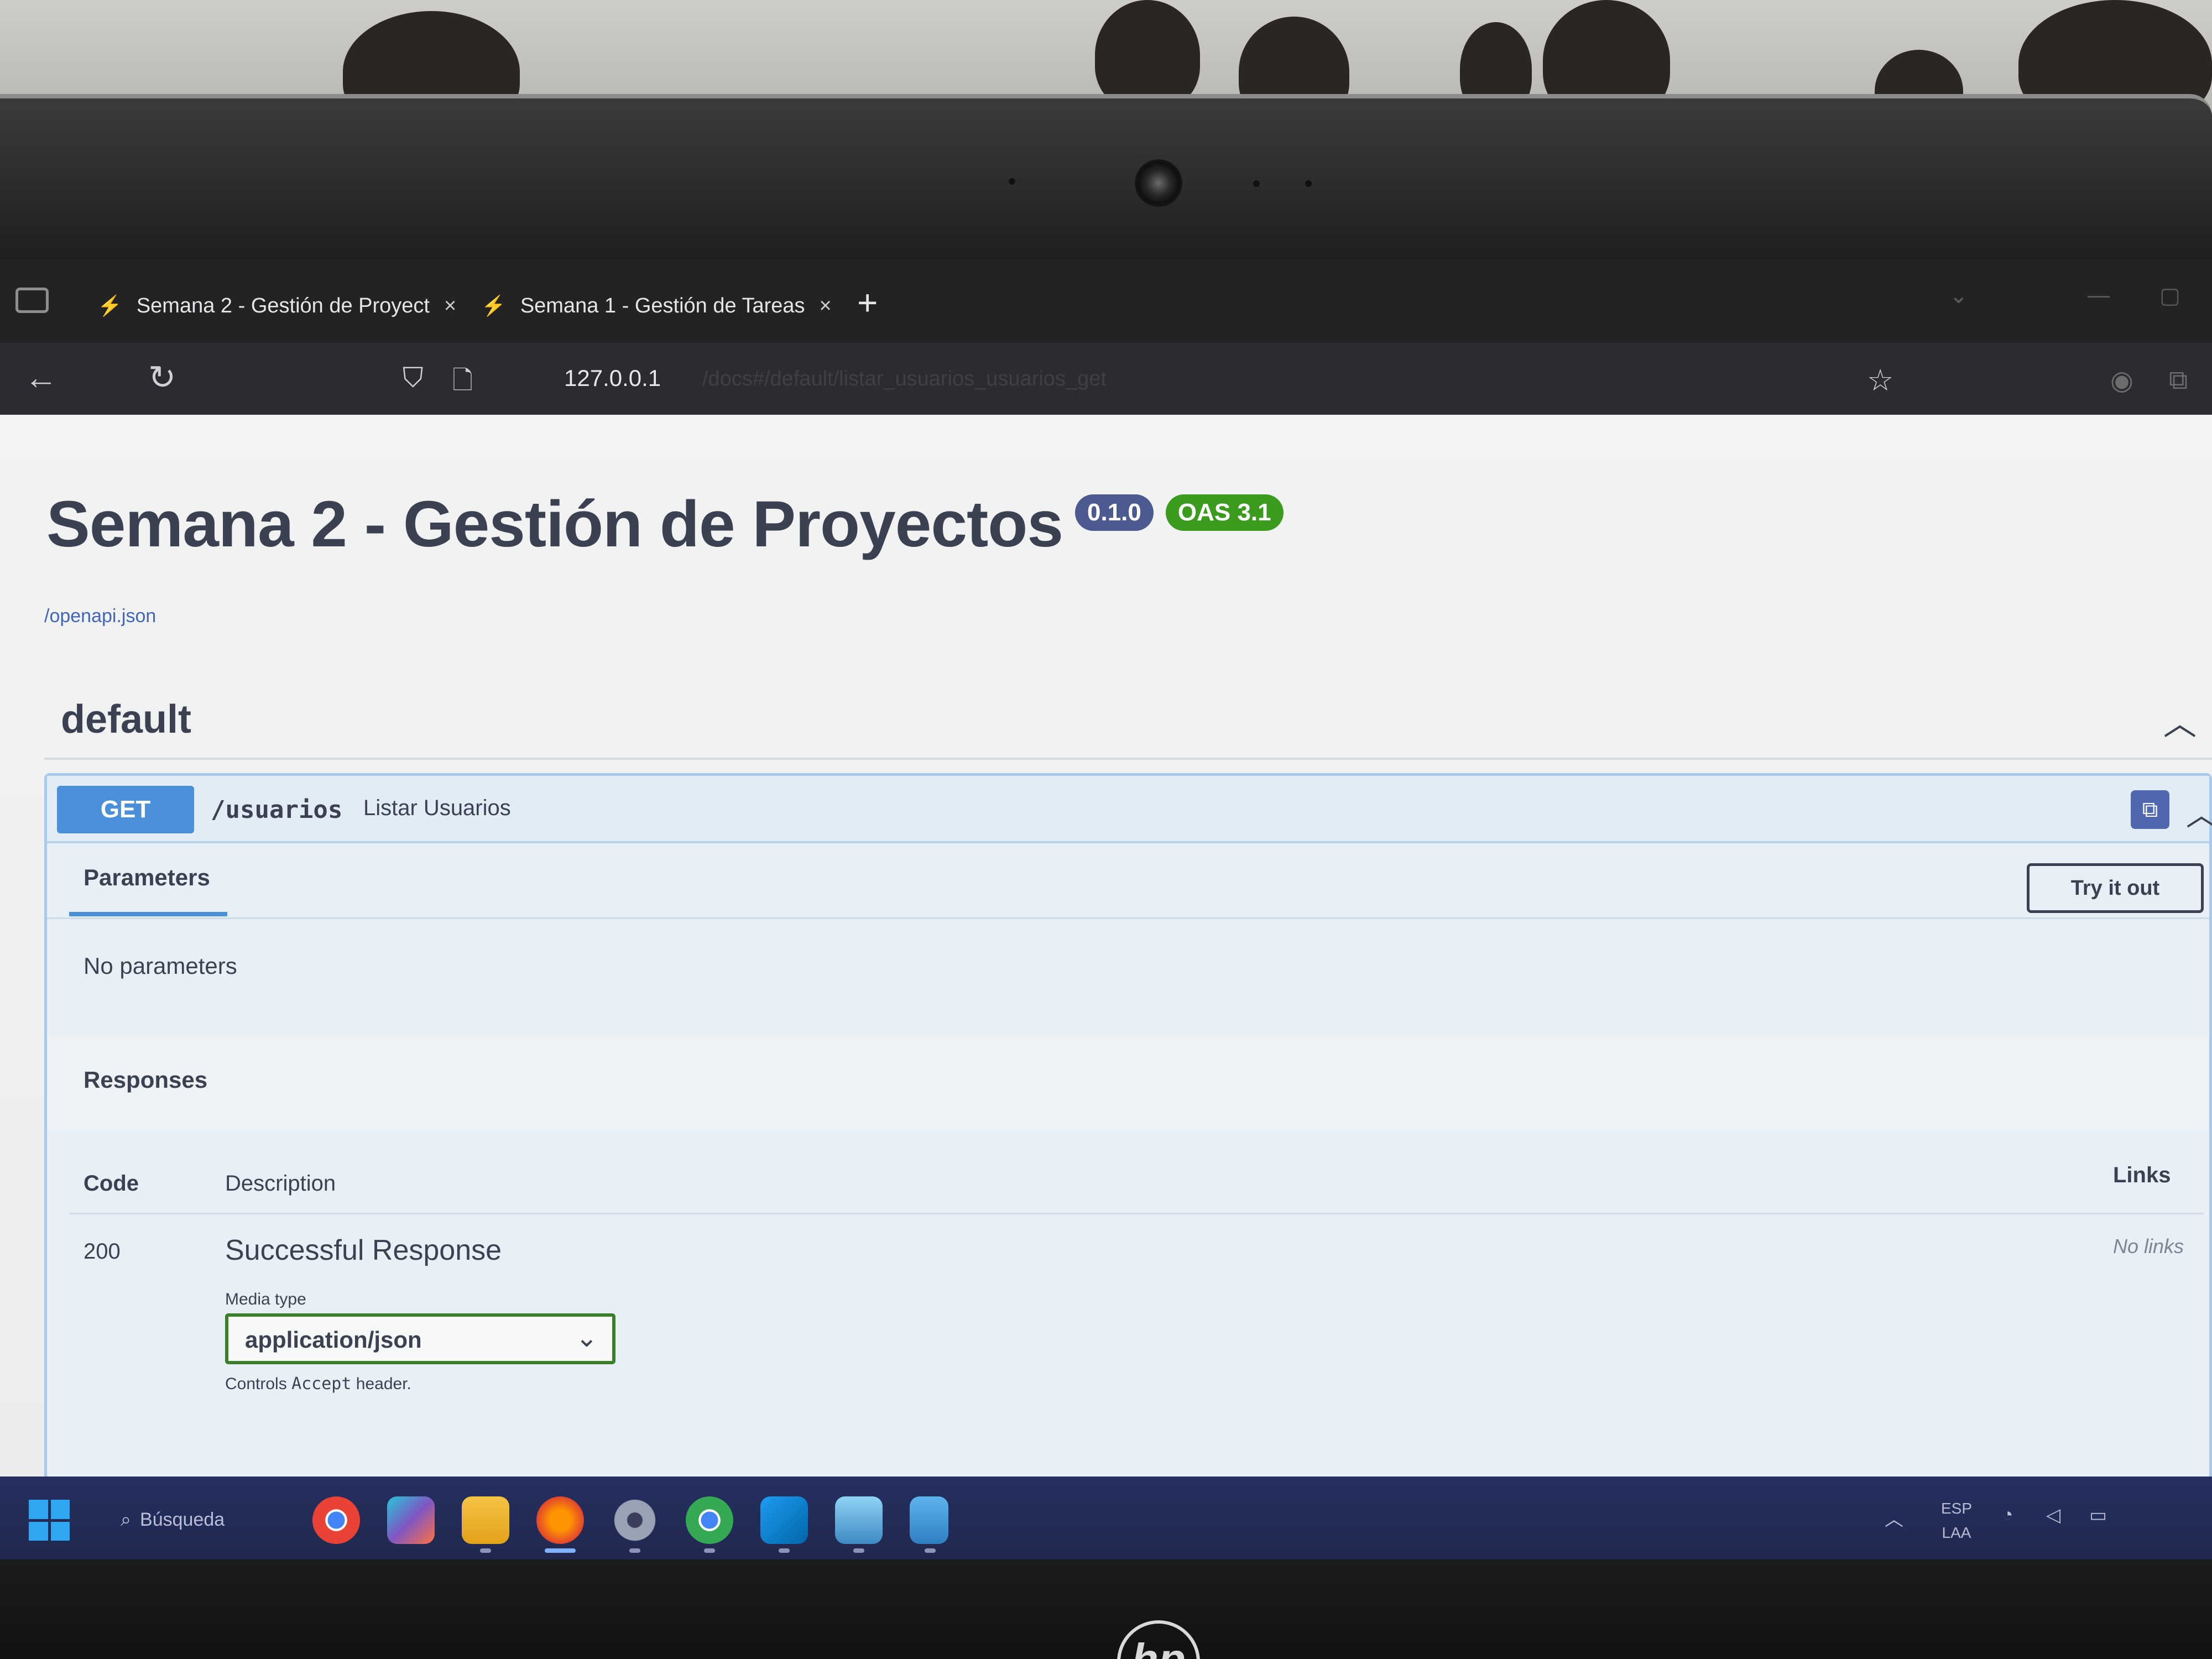 This screenshot has width=2212, height=1659. I want to click on firefox-icon, so click(560, 1520).